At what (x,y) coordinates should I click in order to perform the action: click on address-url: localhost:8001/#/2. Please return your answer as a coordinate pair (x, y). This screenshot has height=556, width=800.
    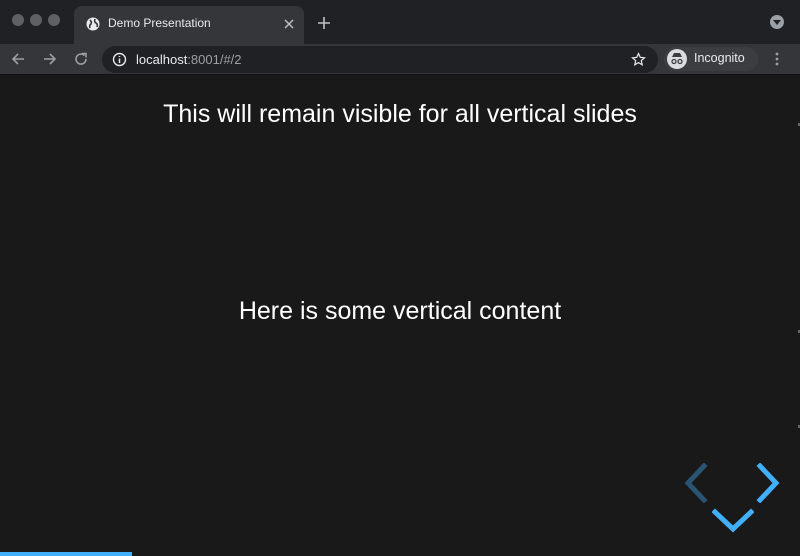
    Looking at the image, I should click on (189, 59).